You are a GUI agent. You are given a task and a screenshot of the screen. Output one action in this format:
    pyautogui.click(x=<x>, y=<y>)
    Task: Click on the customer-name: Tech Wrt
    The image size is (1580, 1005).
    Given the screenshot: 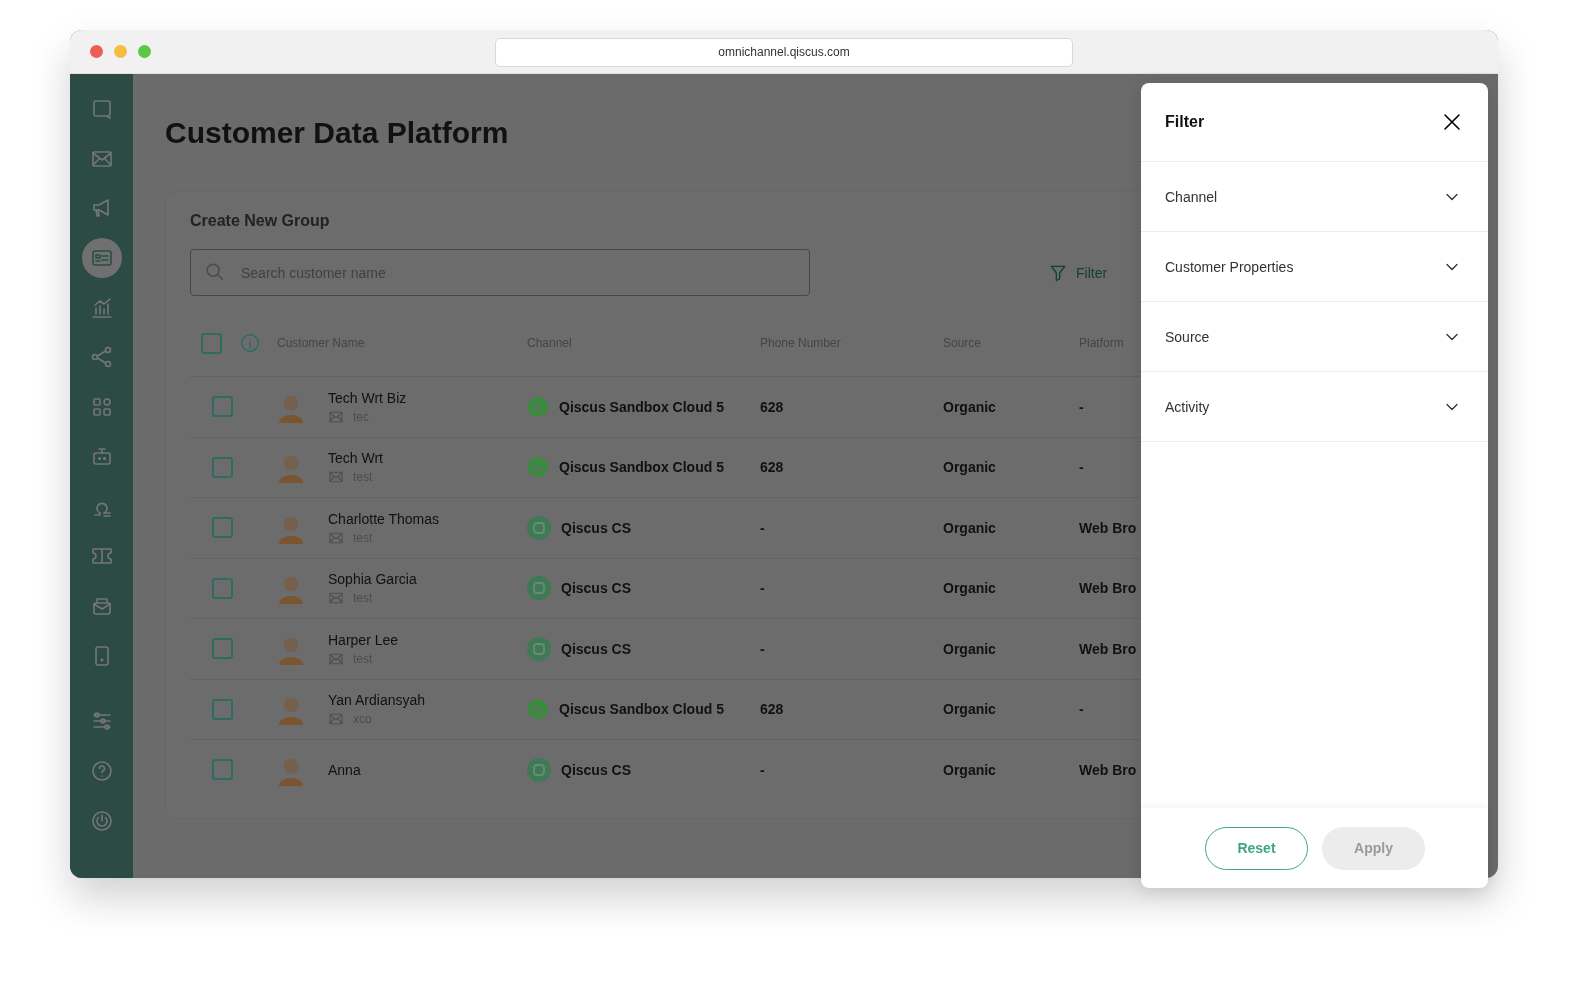 What is the action you would take?
    pyautogui.click(x=355, y=458)
    